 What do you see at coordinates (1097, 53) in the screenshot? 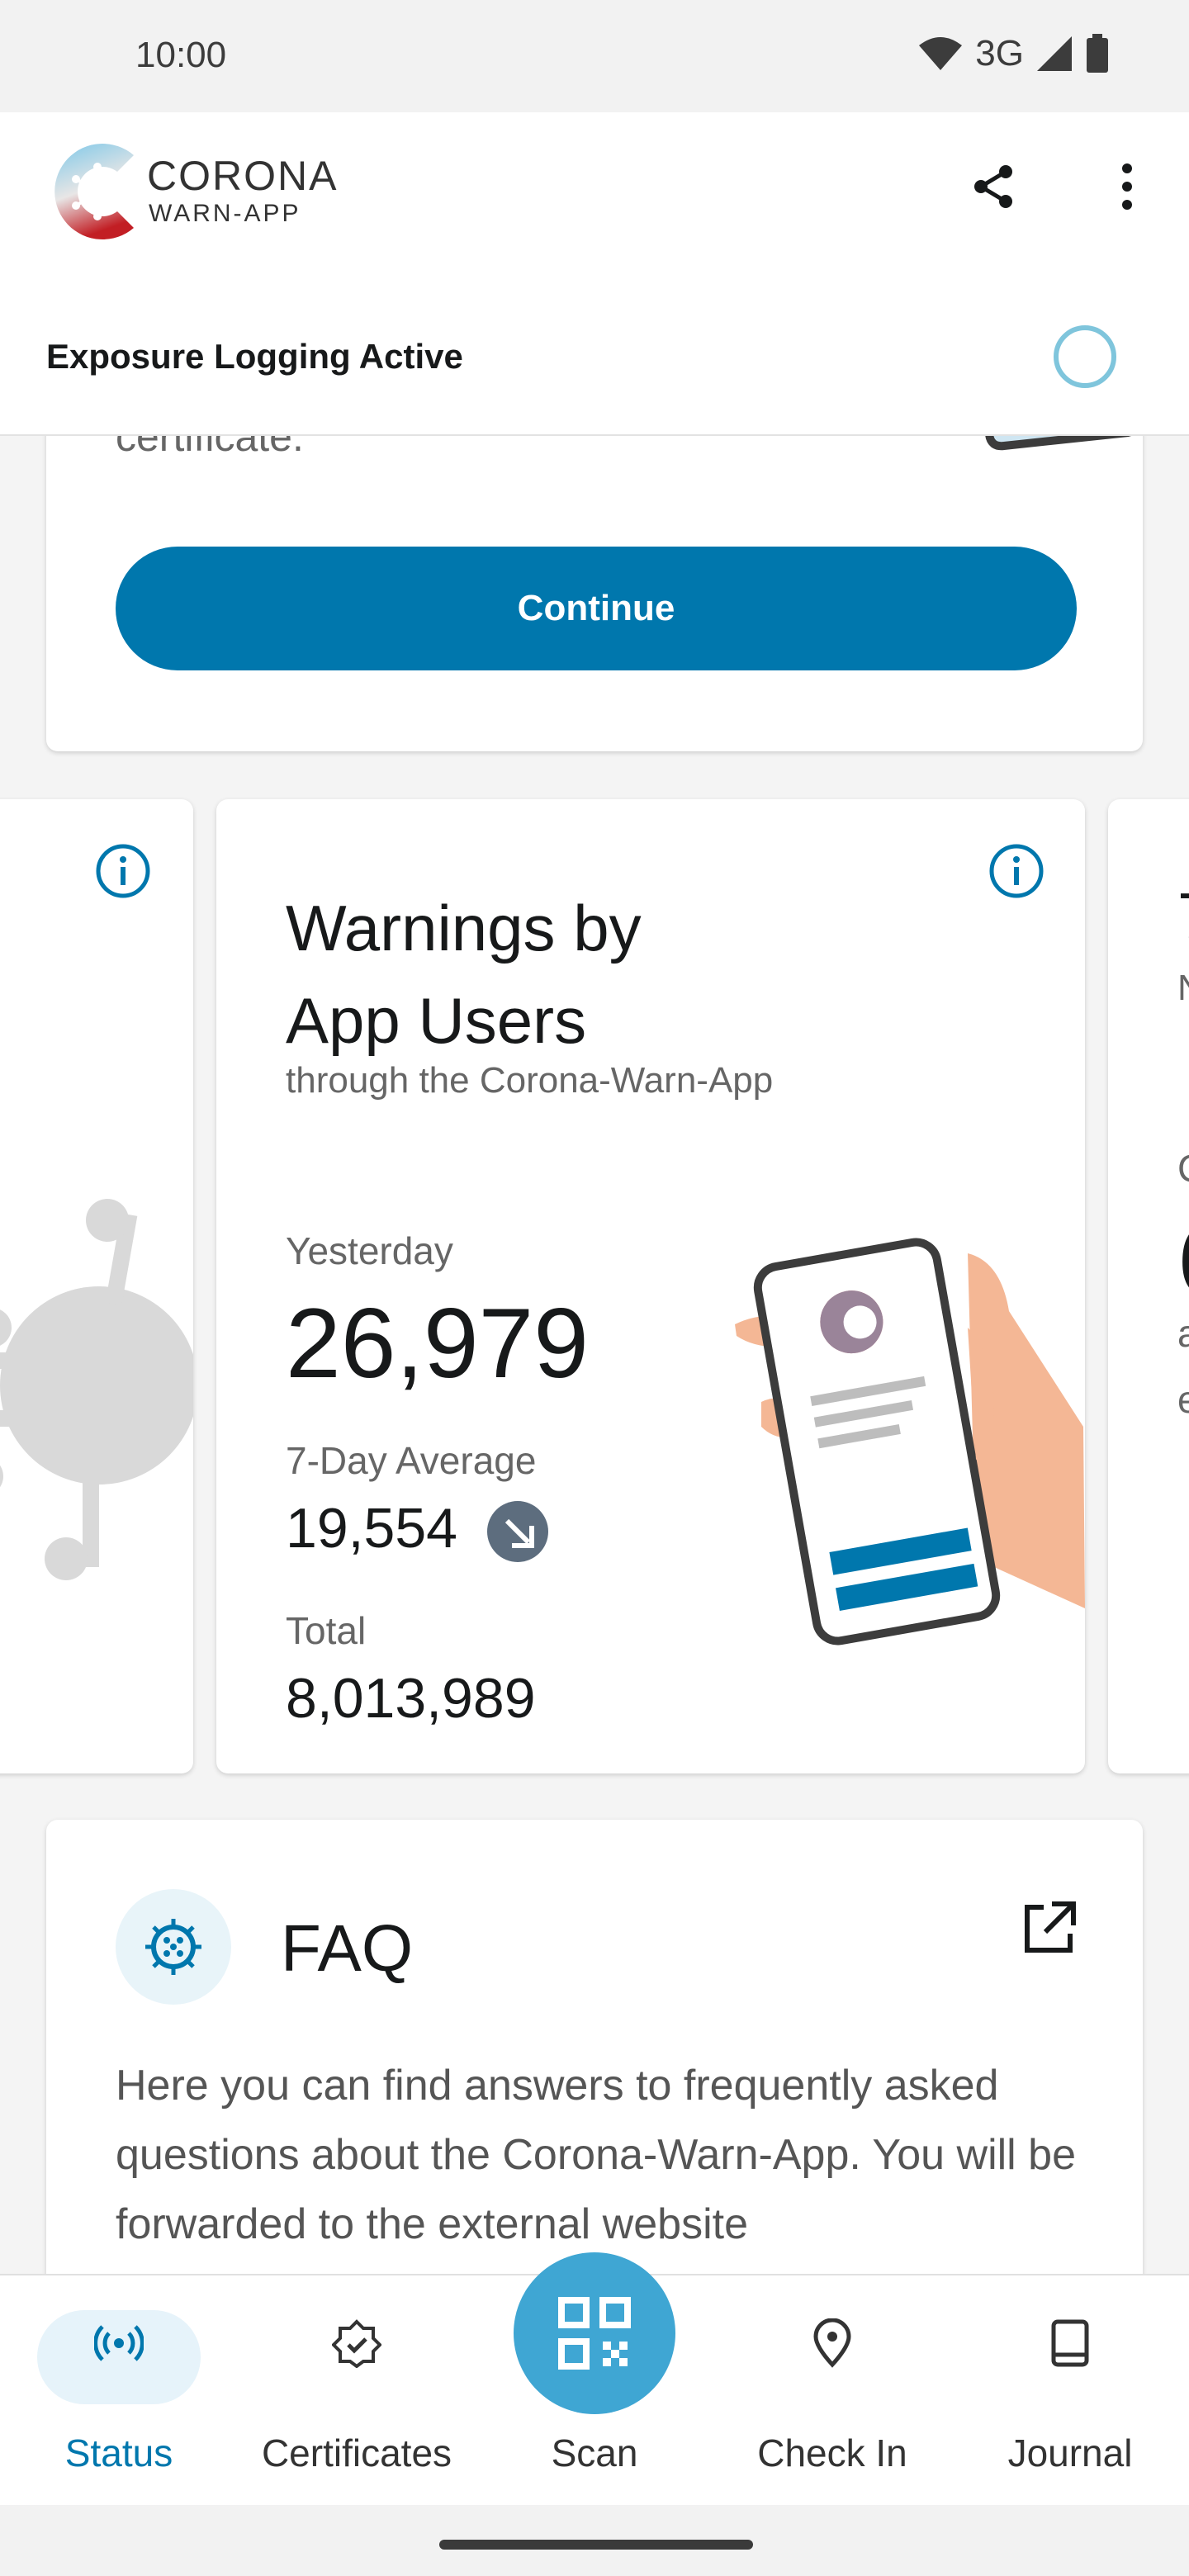
I see `battery-icon` at bounding box center [1097, 53].